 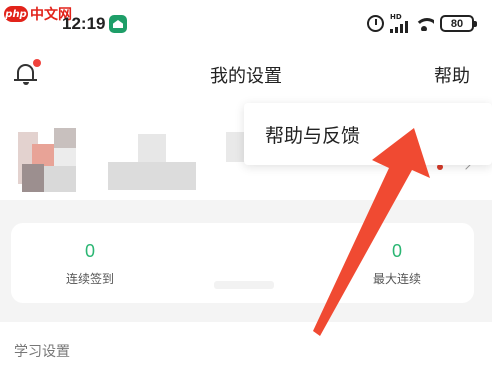 I want to click on status-time: 12:19, so click(x=84, y=23).